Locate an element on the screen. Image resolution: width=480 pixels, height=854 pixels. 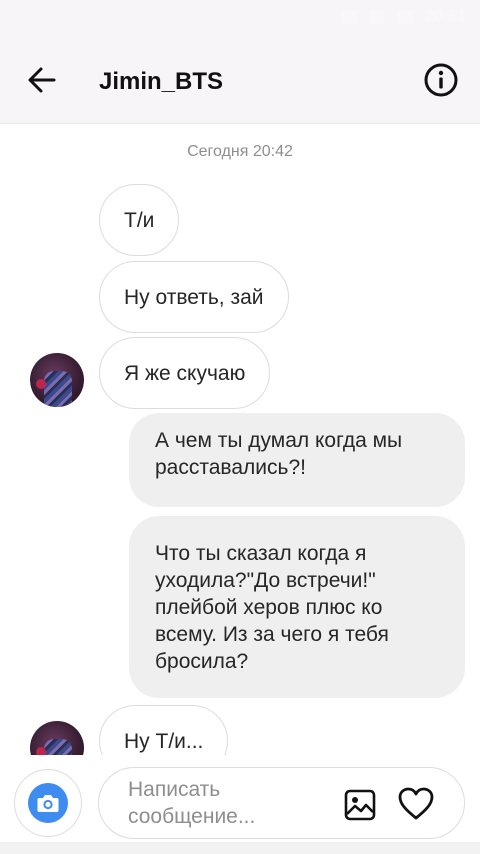
message-field is located at coordinates (281, 803).